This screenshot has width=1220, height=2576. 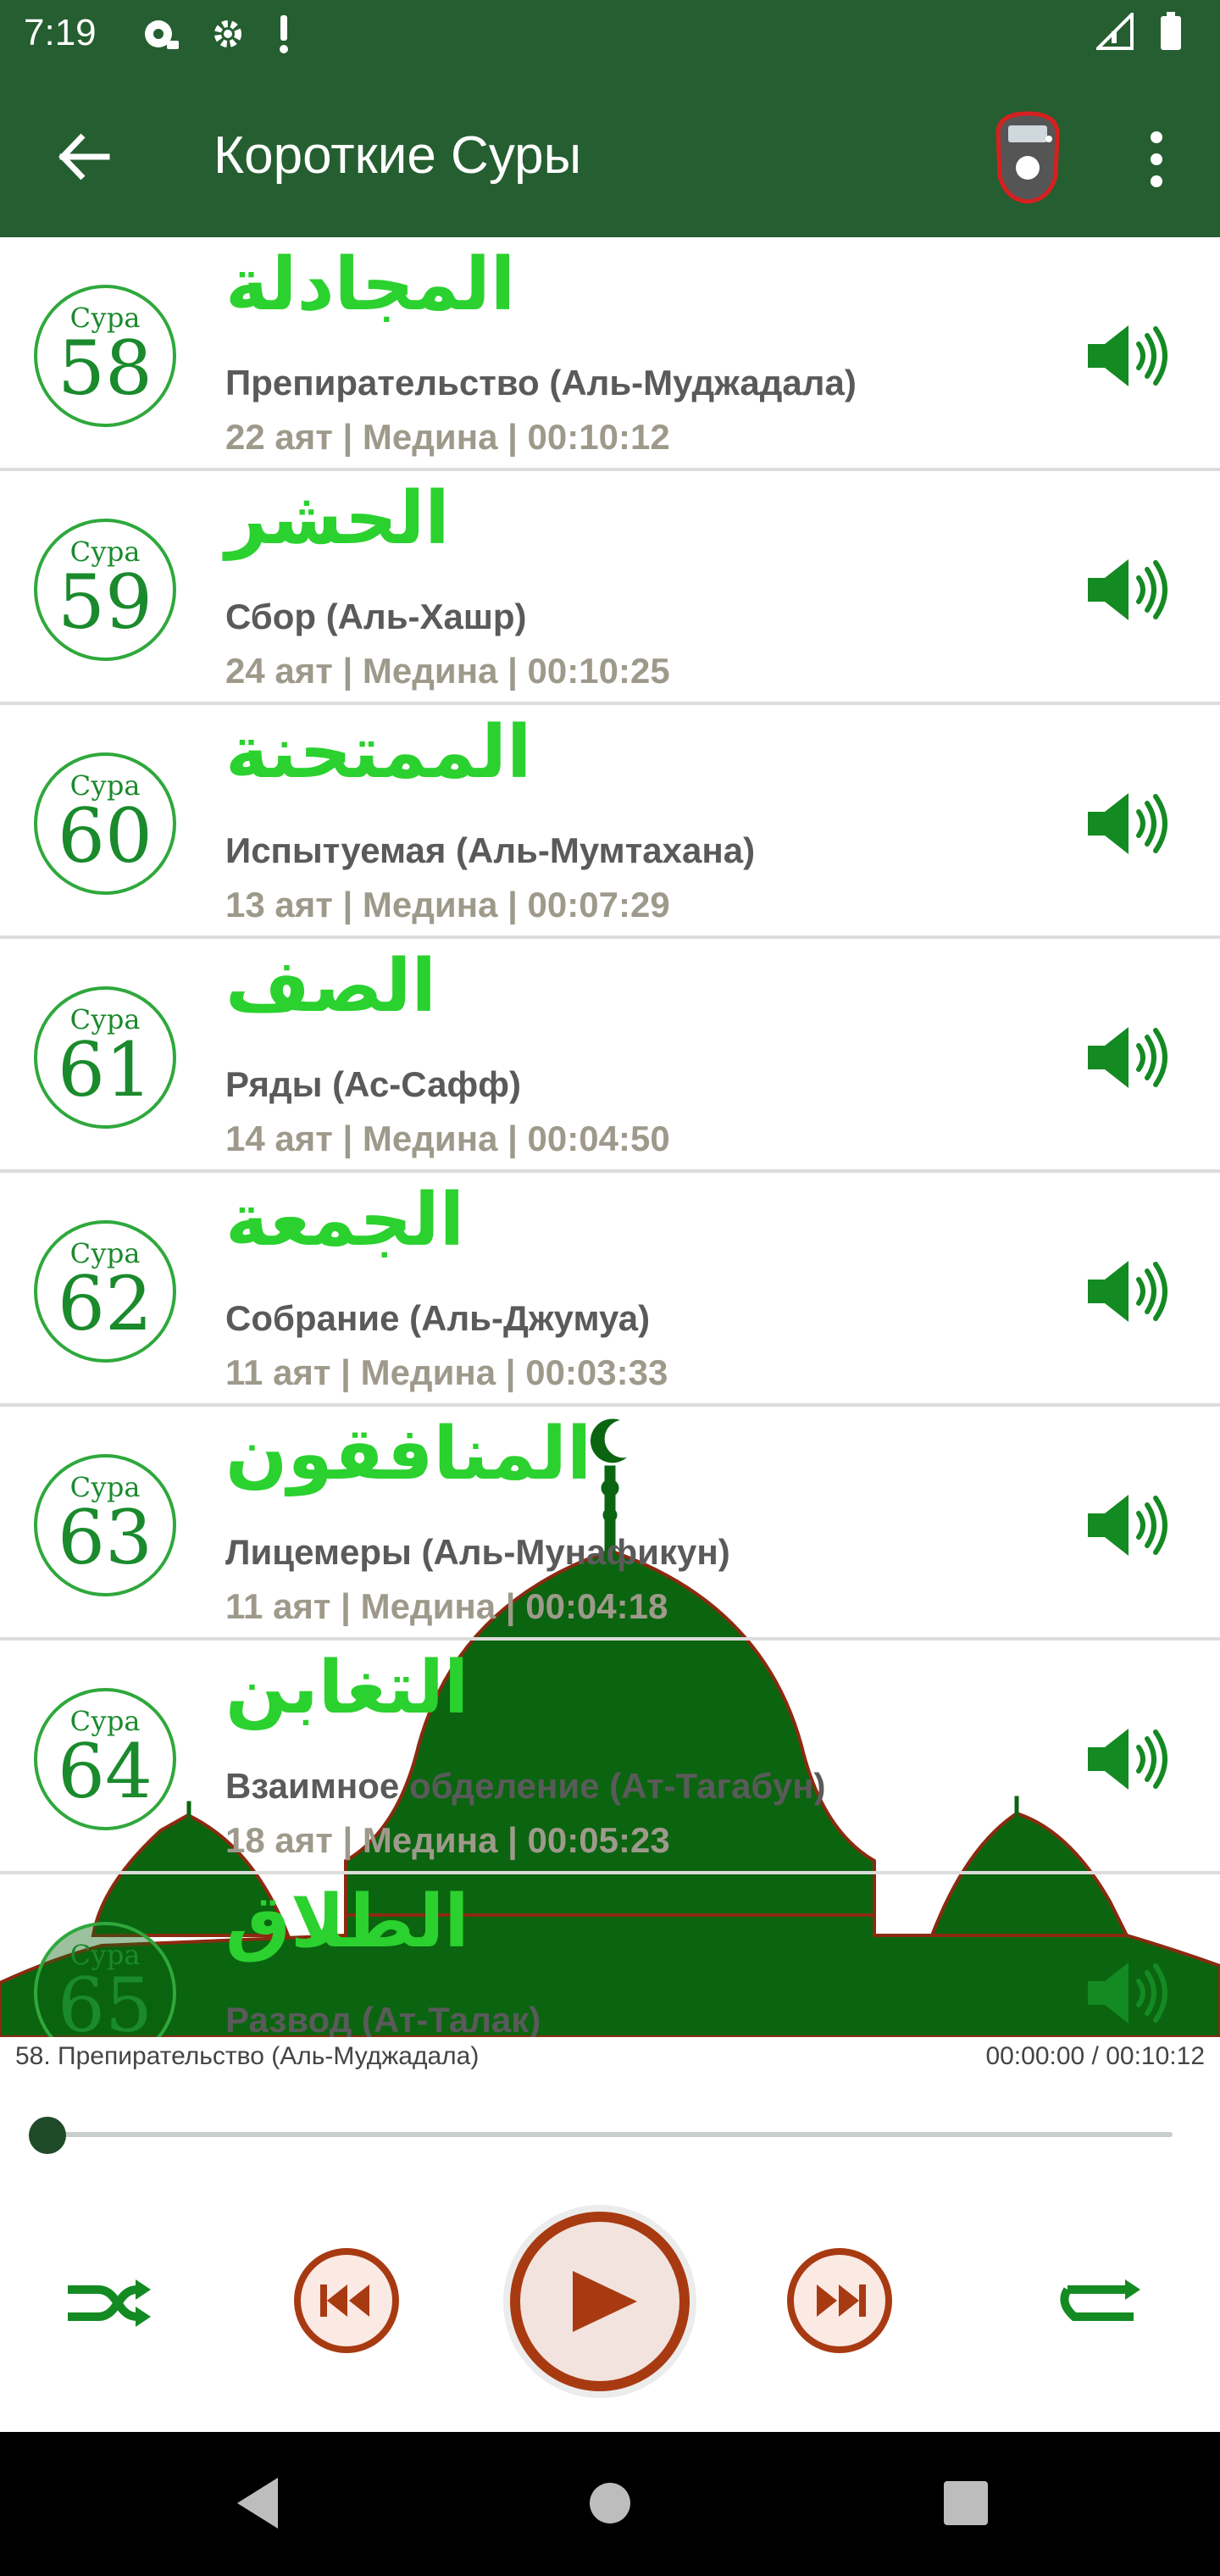 What do you see at coordinates (525, 1786) in the screenshot?
I see `surah-russian-name: Взаимное обделение (Ат-Тагабун)` at bounding box center [525, 1786].